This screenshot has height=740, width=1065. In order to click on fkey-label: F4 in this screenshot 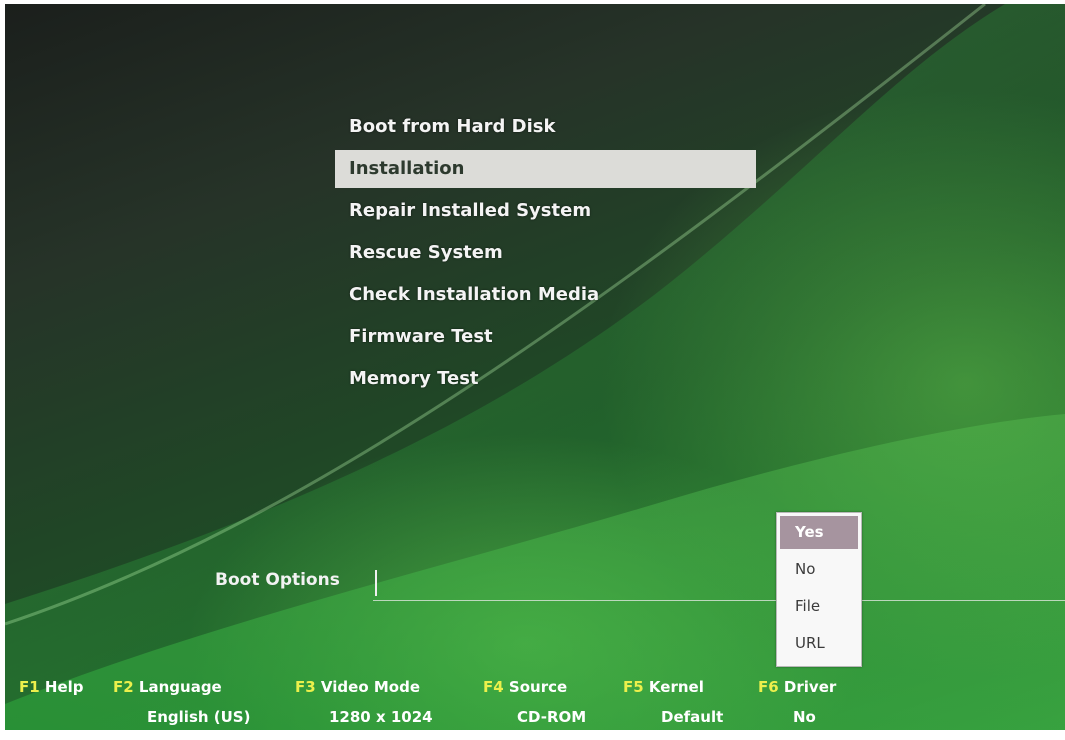, I will do `click(493, 687)`.